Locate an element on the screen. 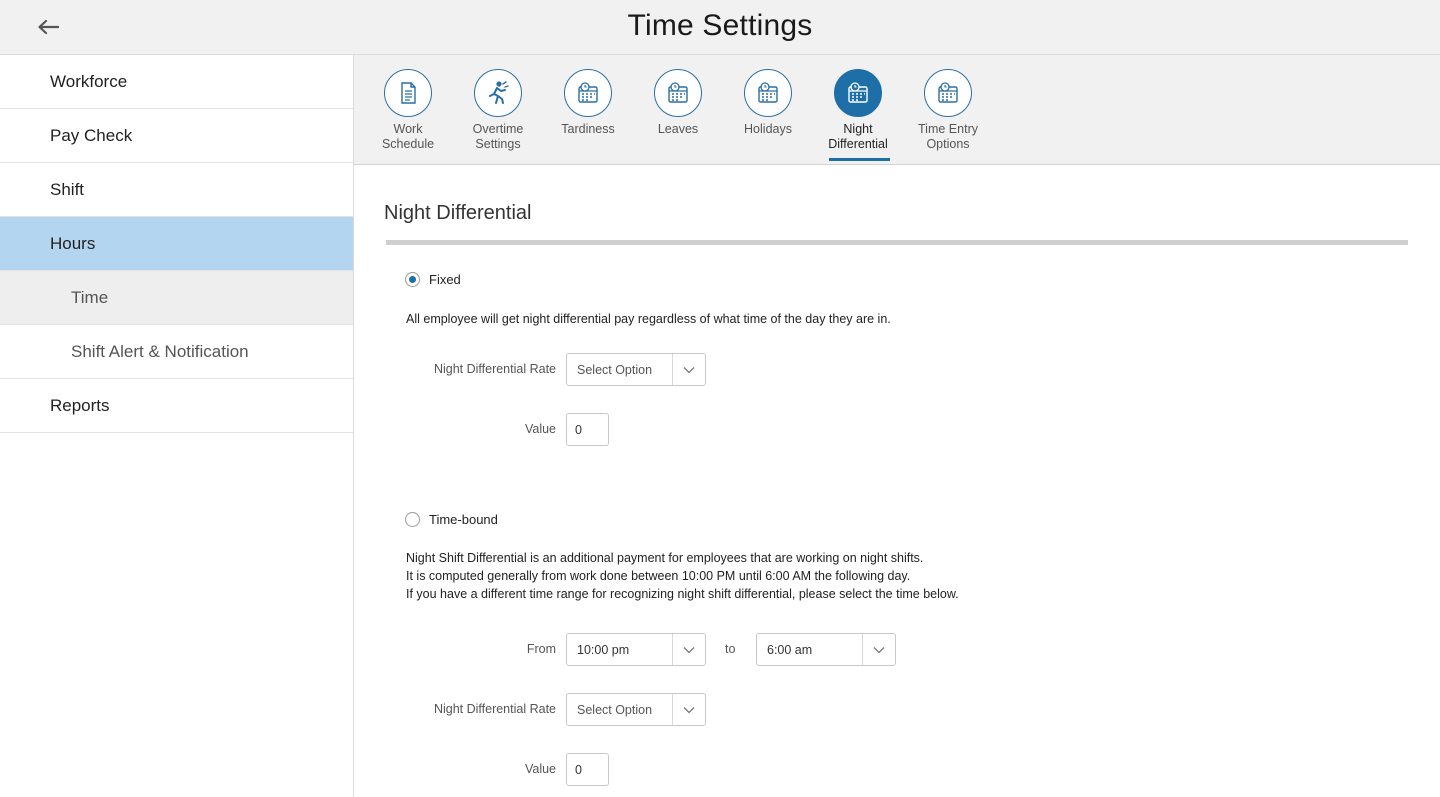  to-time-select: 6:00 am is located at coordinates (826, 649).